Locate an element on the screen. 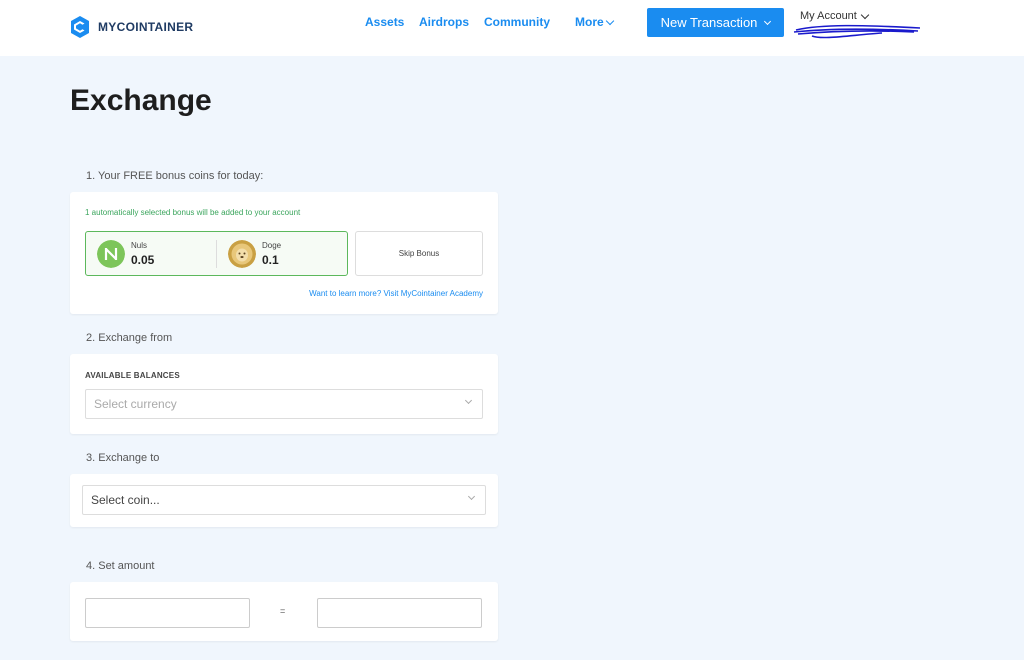 This screenshot has height=660, width=1024. equals-sign: = is located at coordinates (283, 611).